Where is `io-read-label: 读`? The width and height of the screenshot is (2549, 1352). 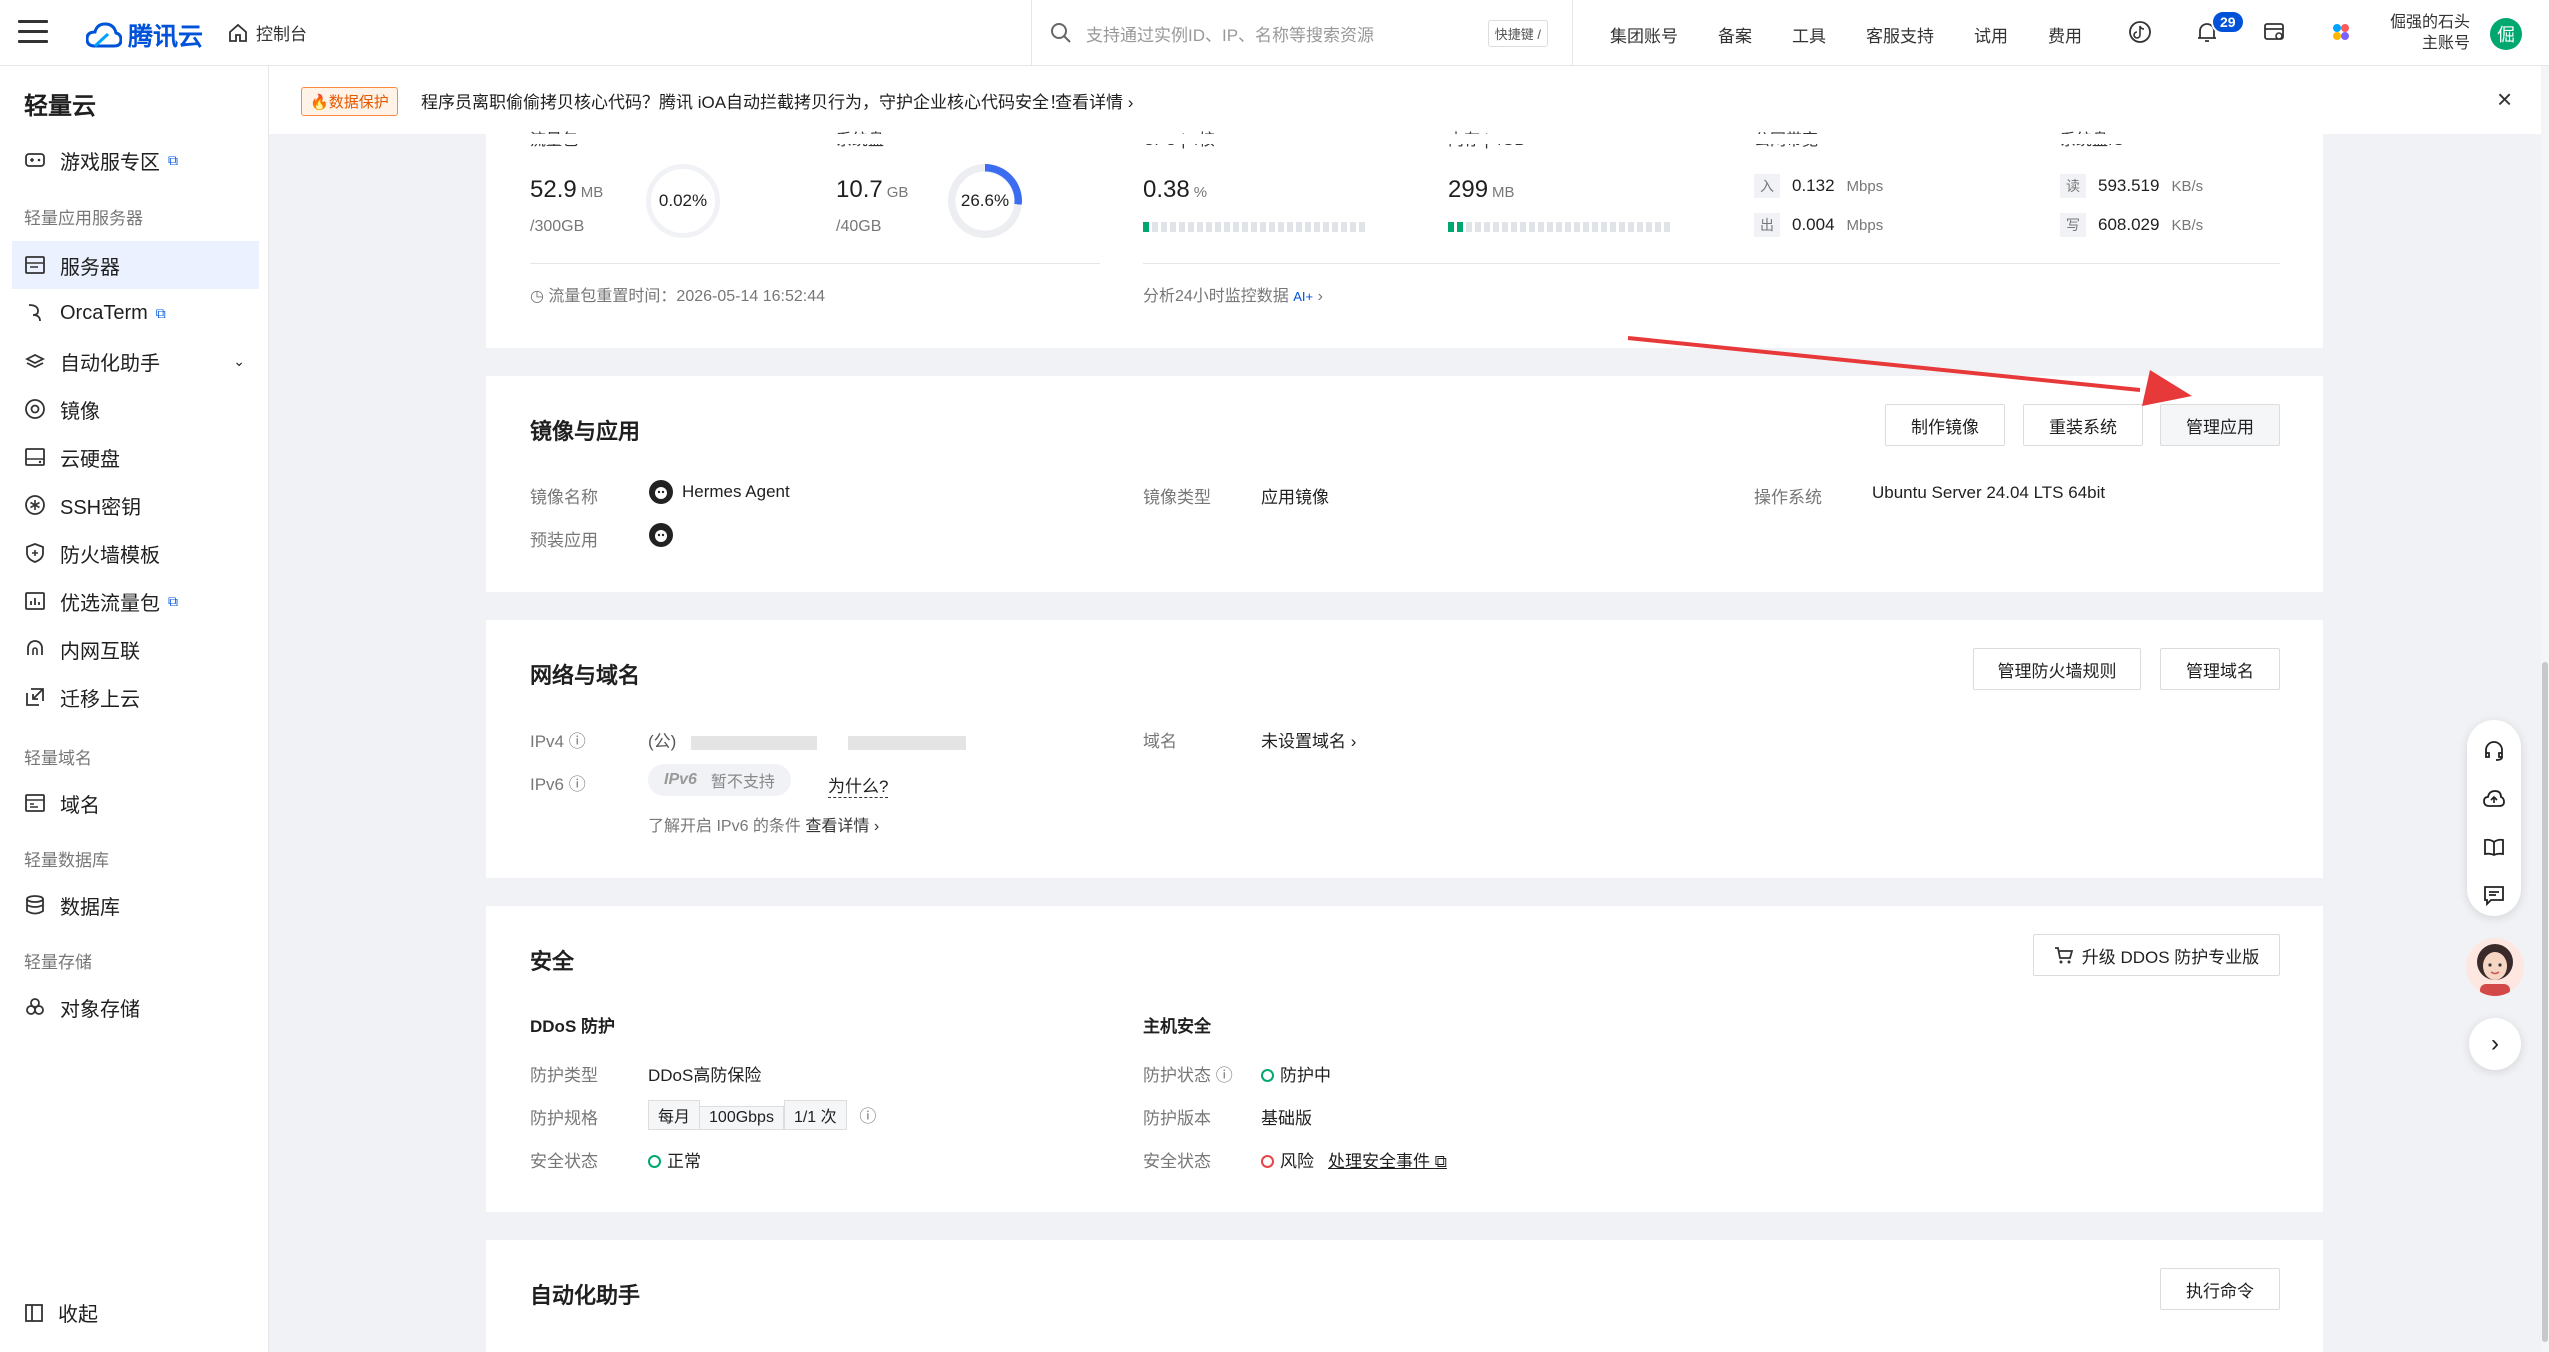 io-read-label: 读 is located at coordinates (2073, 186).